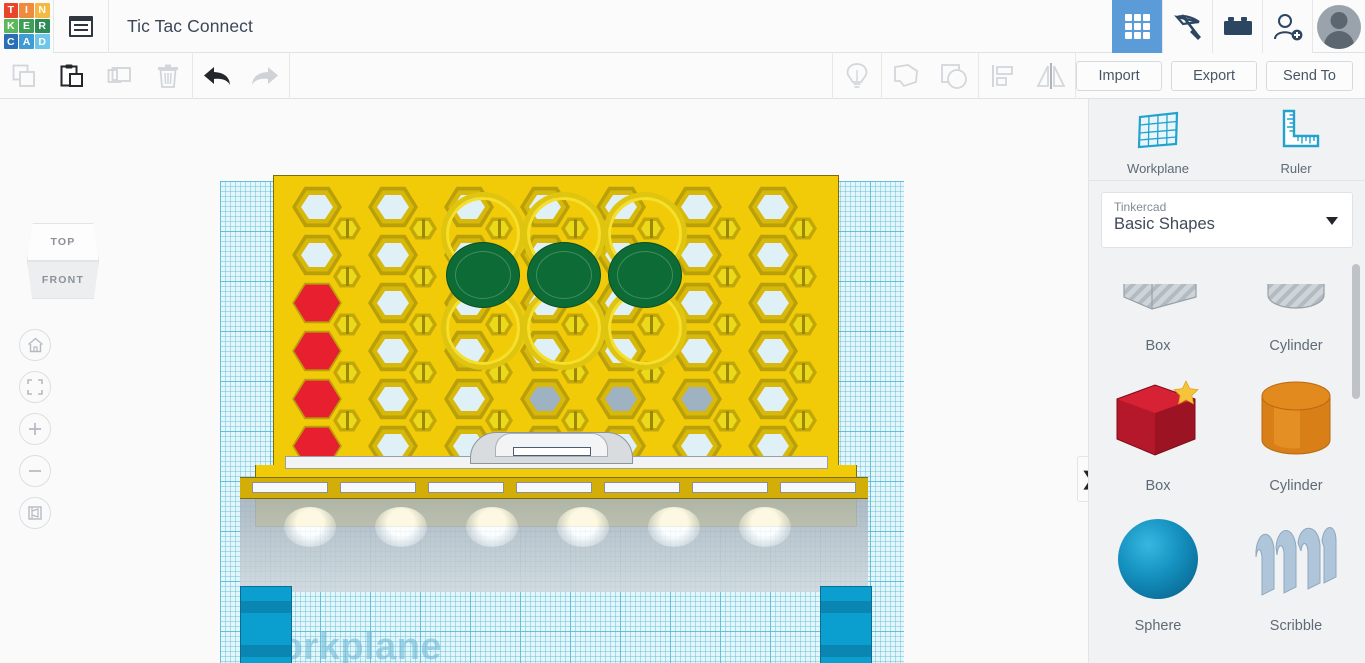 Image resolution: width=1365 pixels, height=663 pixels. Describe the element at coordinates (1119, 75) in the screenshot. I see `import-button: Import` at that location.